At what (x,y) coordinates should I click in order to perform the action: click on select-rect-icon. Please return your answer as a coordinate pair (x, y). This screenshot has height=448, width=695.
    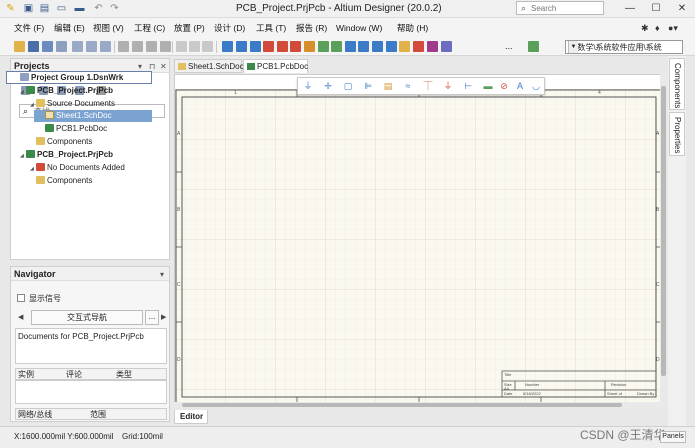
    Looking at the image, I should click on (181, 46).